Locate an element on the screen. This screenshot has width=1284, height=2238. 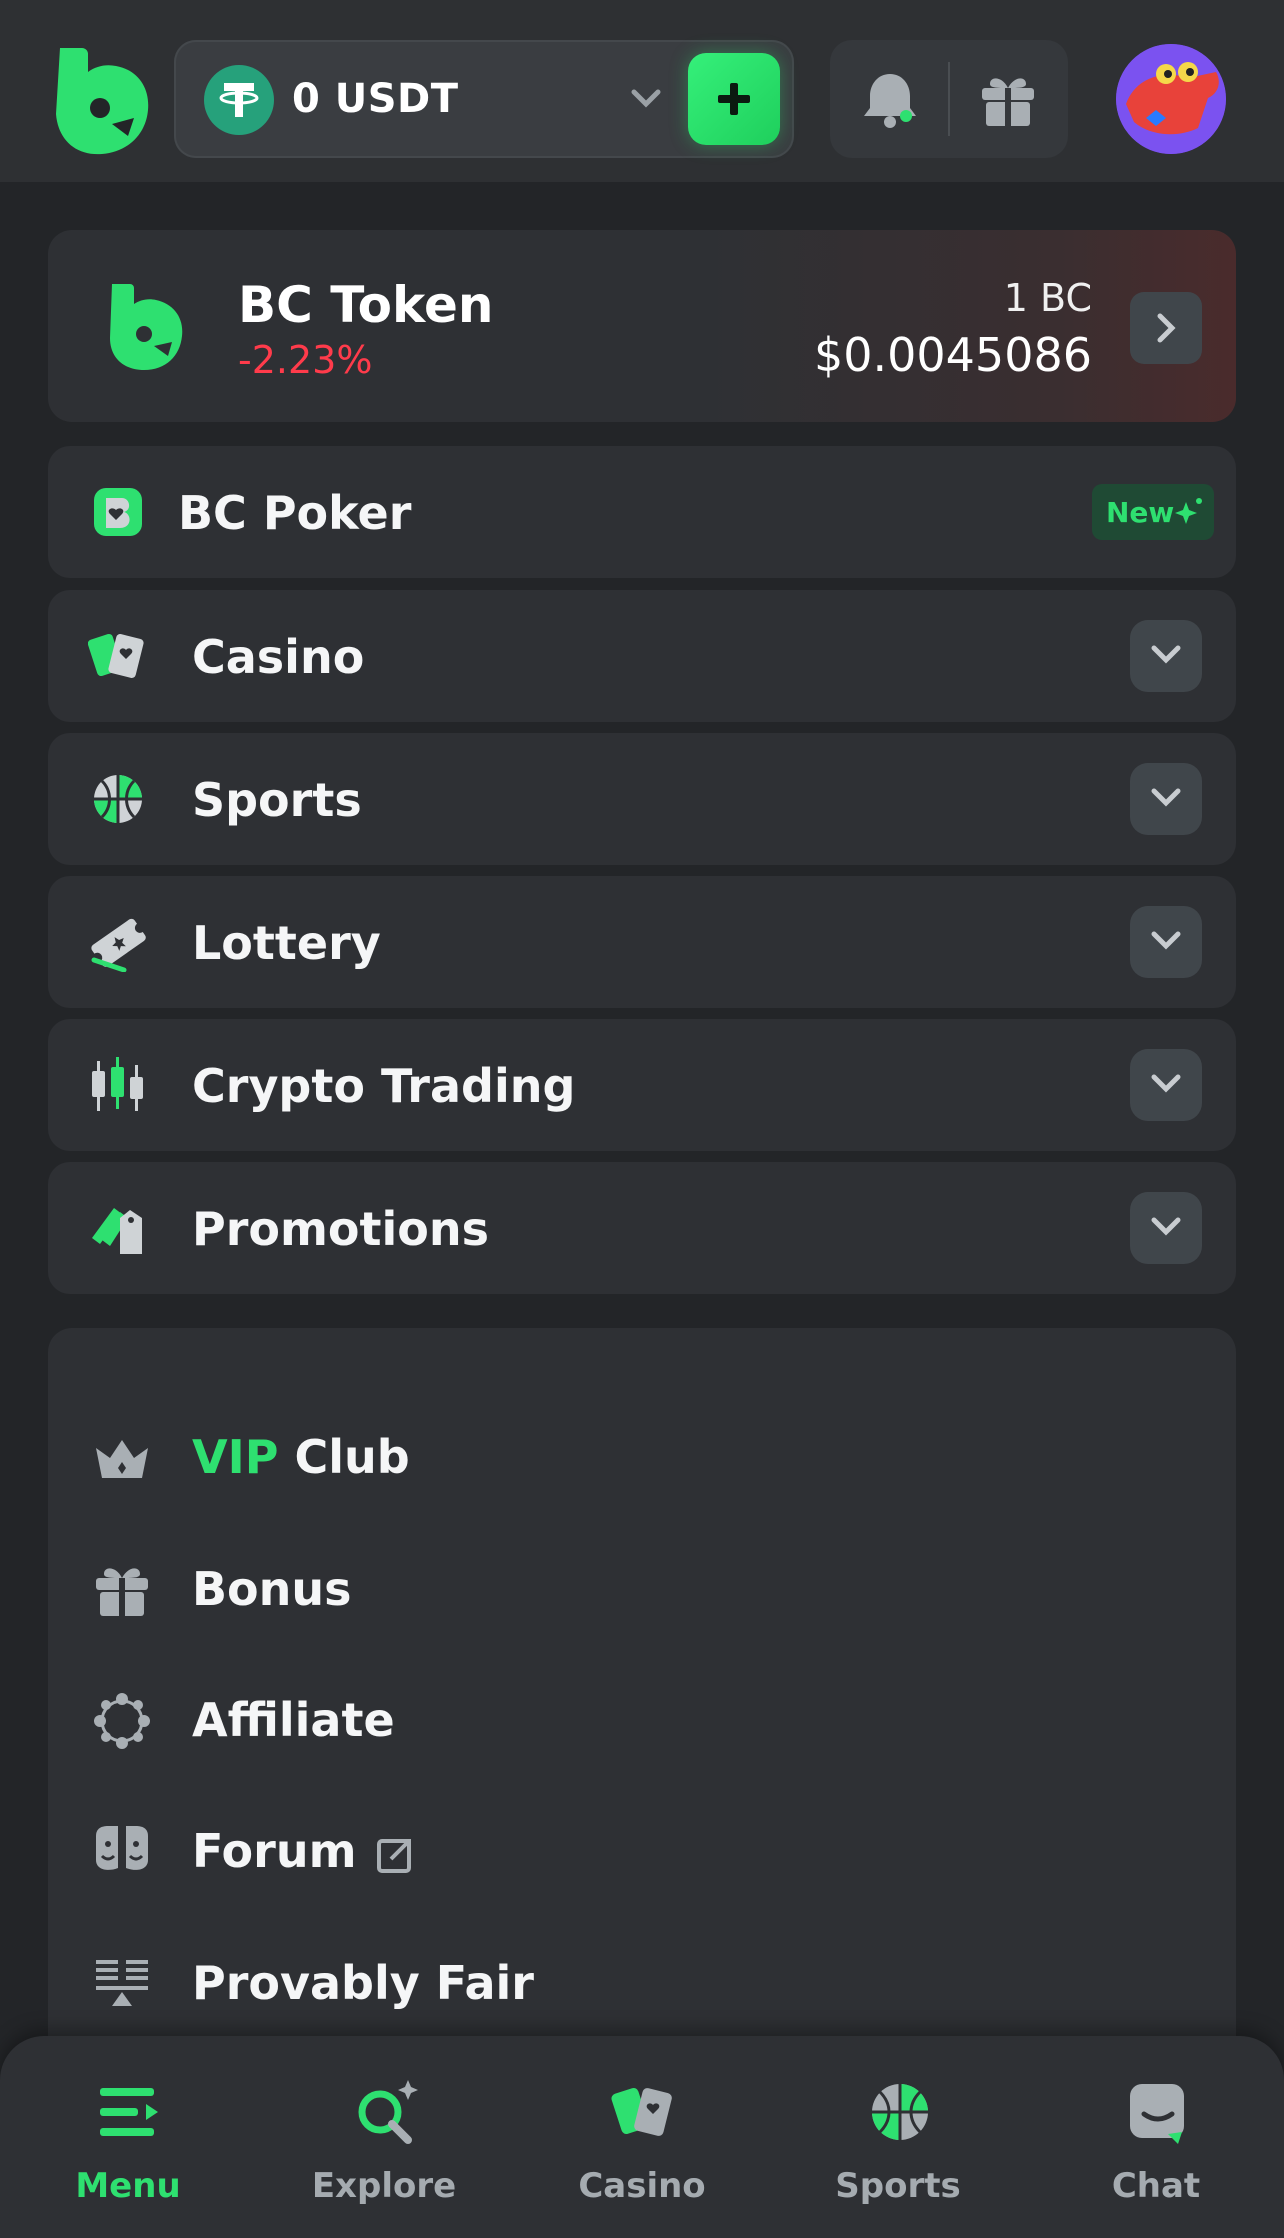
avatar is located at coordinates (1171, 99).